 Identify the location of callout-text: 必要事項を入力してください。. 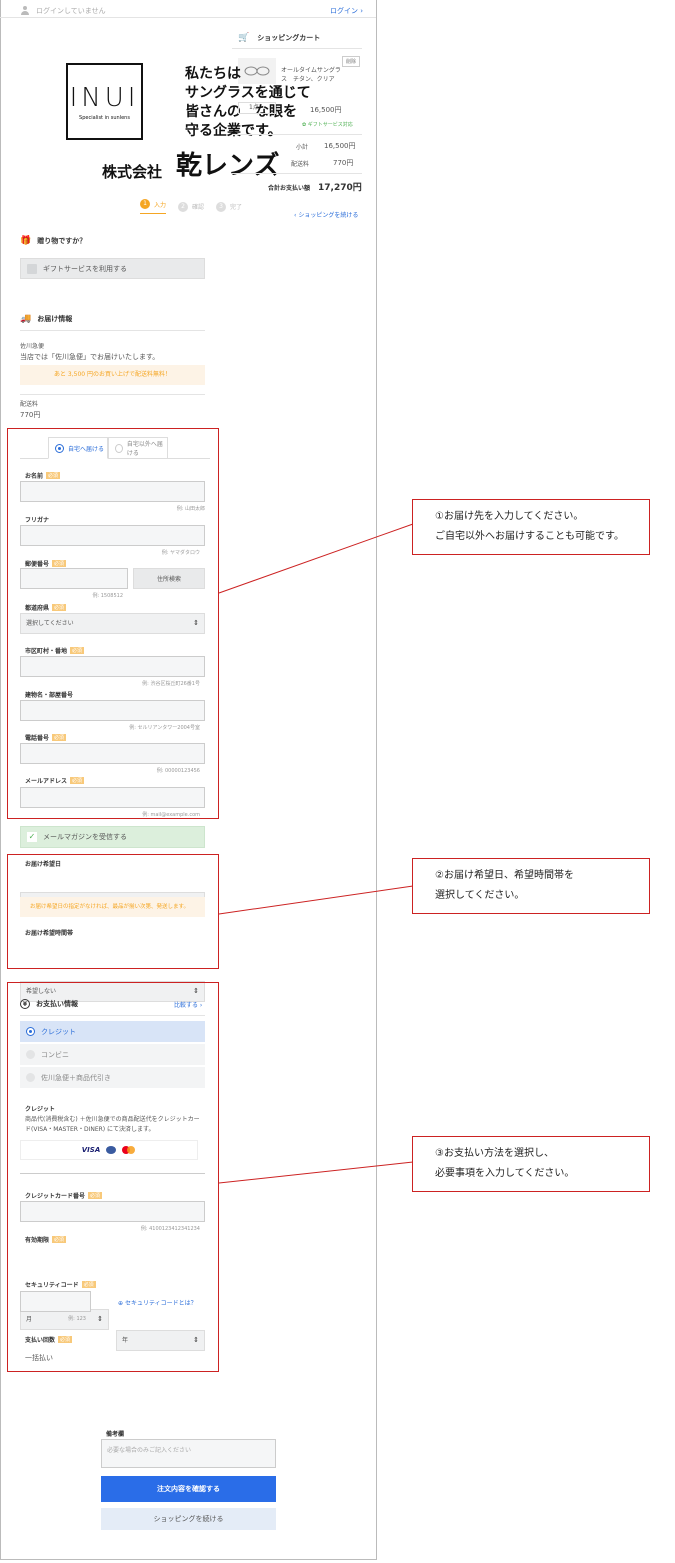
(505, 1173).